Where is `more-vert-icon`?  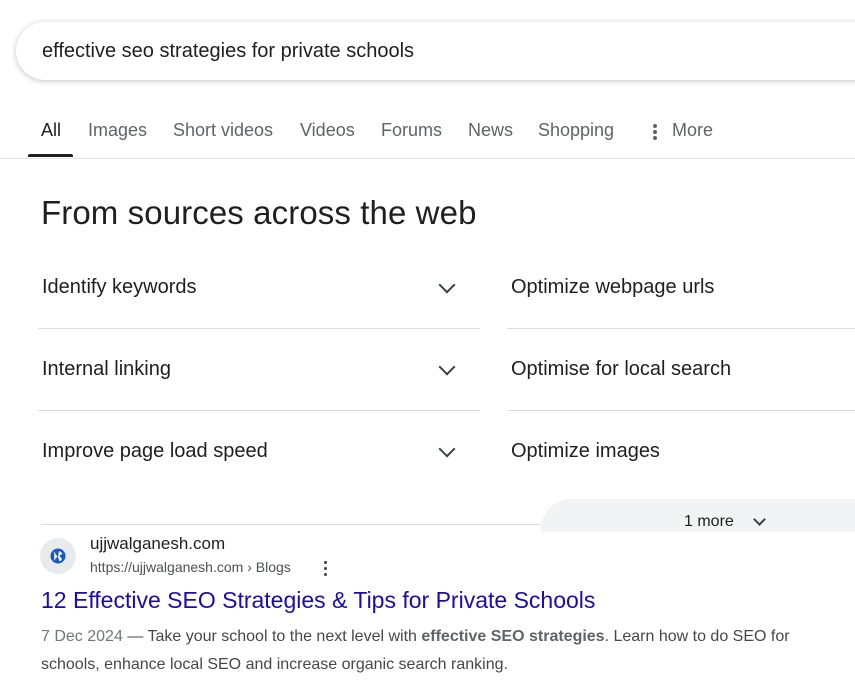 more-vert-icon is located at coordinates (655, 130).